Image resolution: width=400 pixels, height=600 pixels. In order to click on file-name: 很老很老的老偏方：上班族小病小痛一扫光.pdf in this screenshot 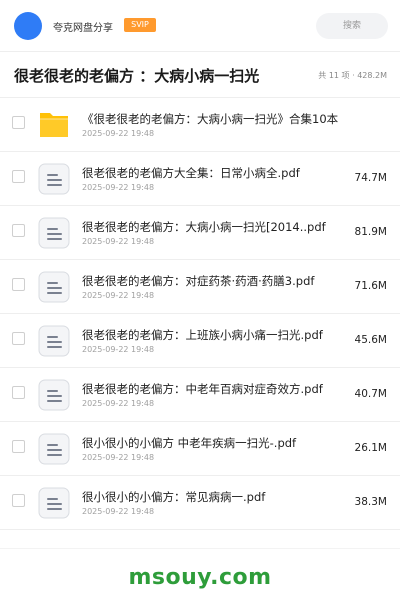, I will do `click(202, 335)`.